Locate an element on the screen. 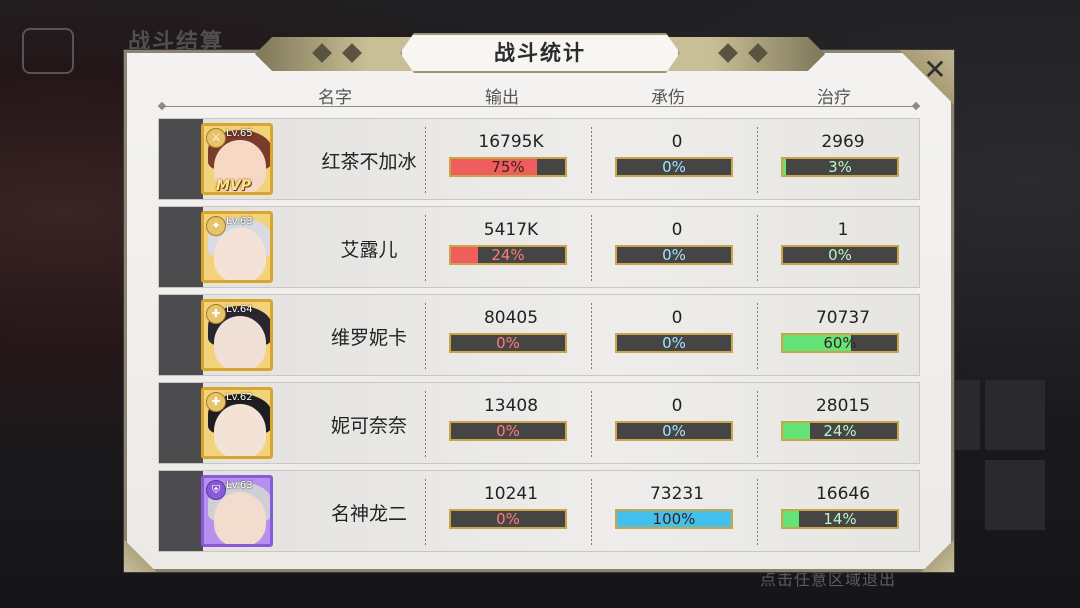 Image resolution: width=1080 pixels, height=608 pixels. output-stat: 13408 0% is located at coordinates (510, 424).